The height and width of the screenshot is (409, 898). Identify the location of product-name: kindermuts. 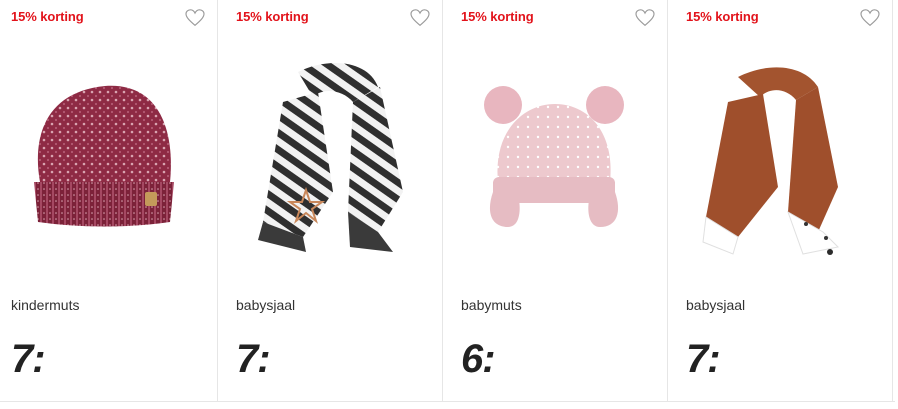
(45, 305).